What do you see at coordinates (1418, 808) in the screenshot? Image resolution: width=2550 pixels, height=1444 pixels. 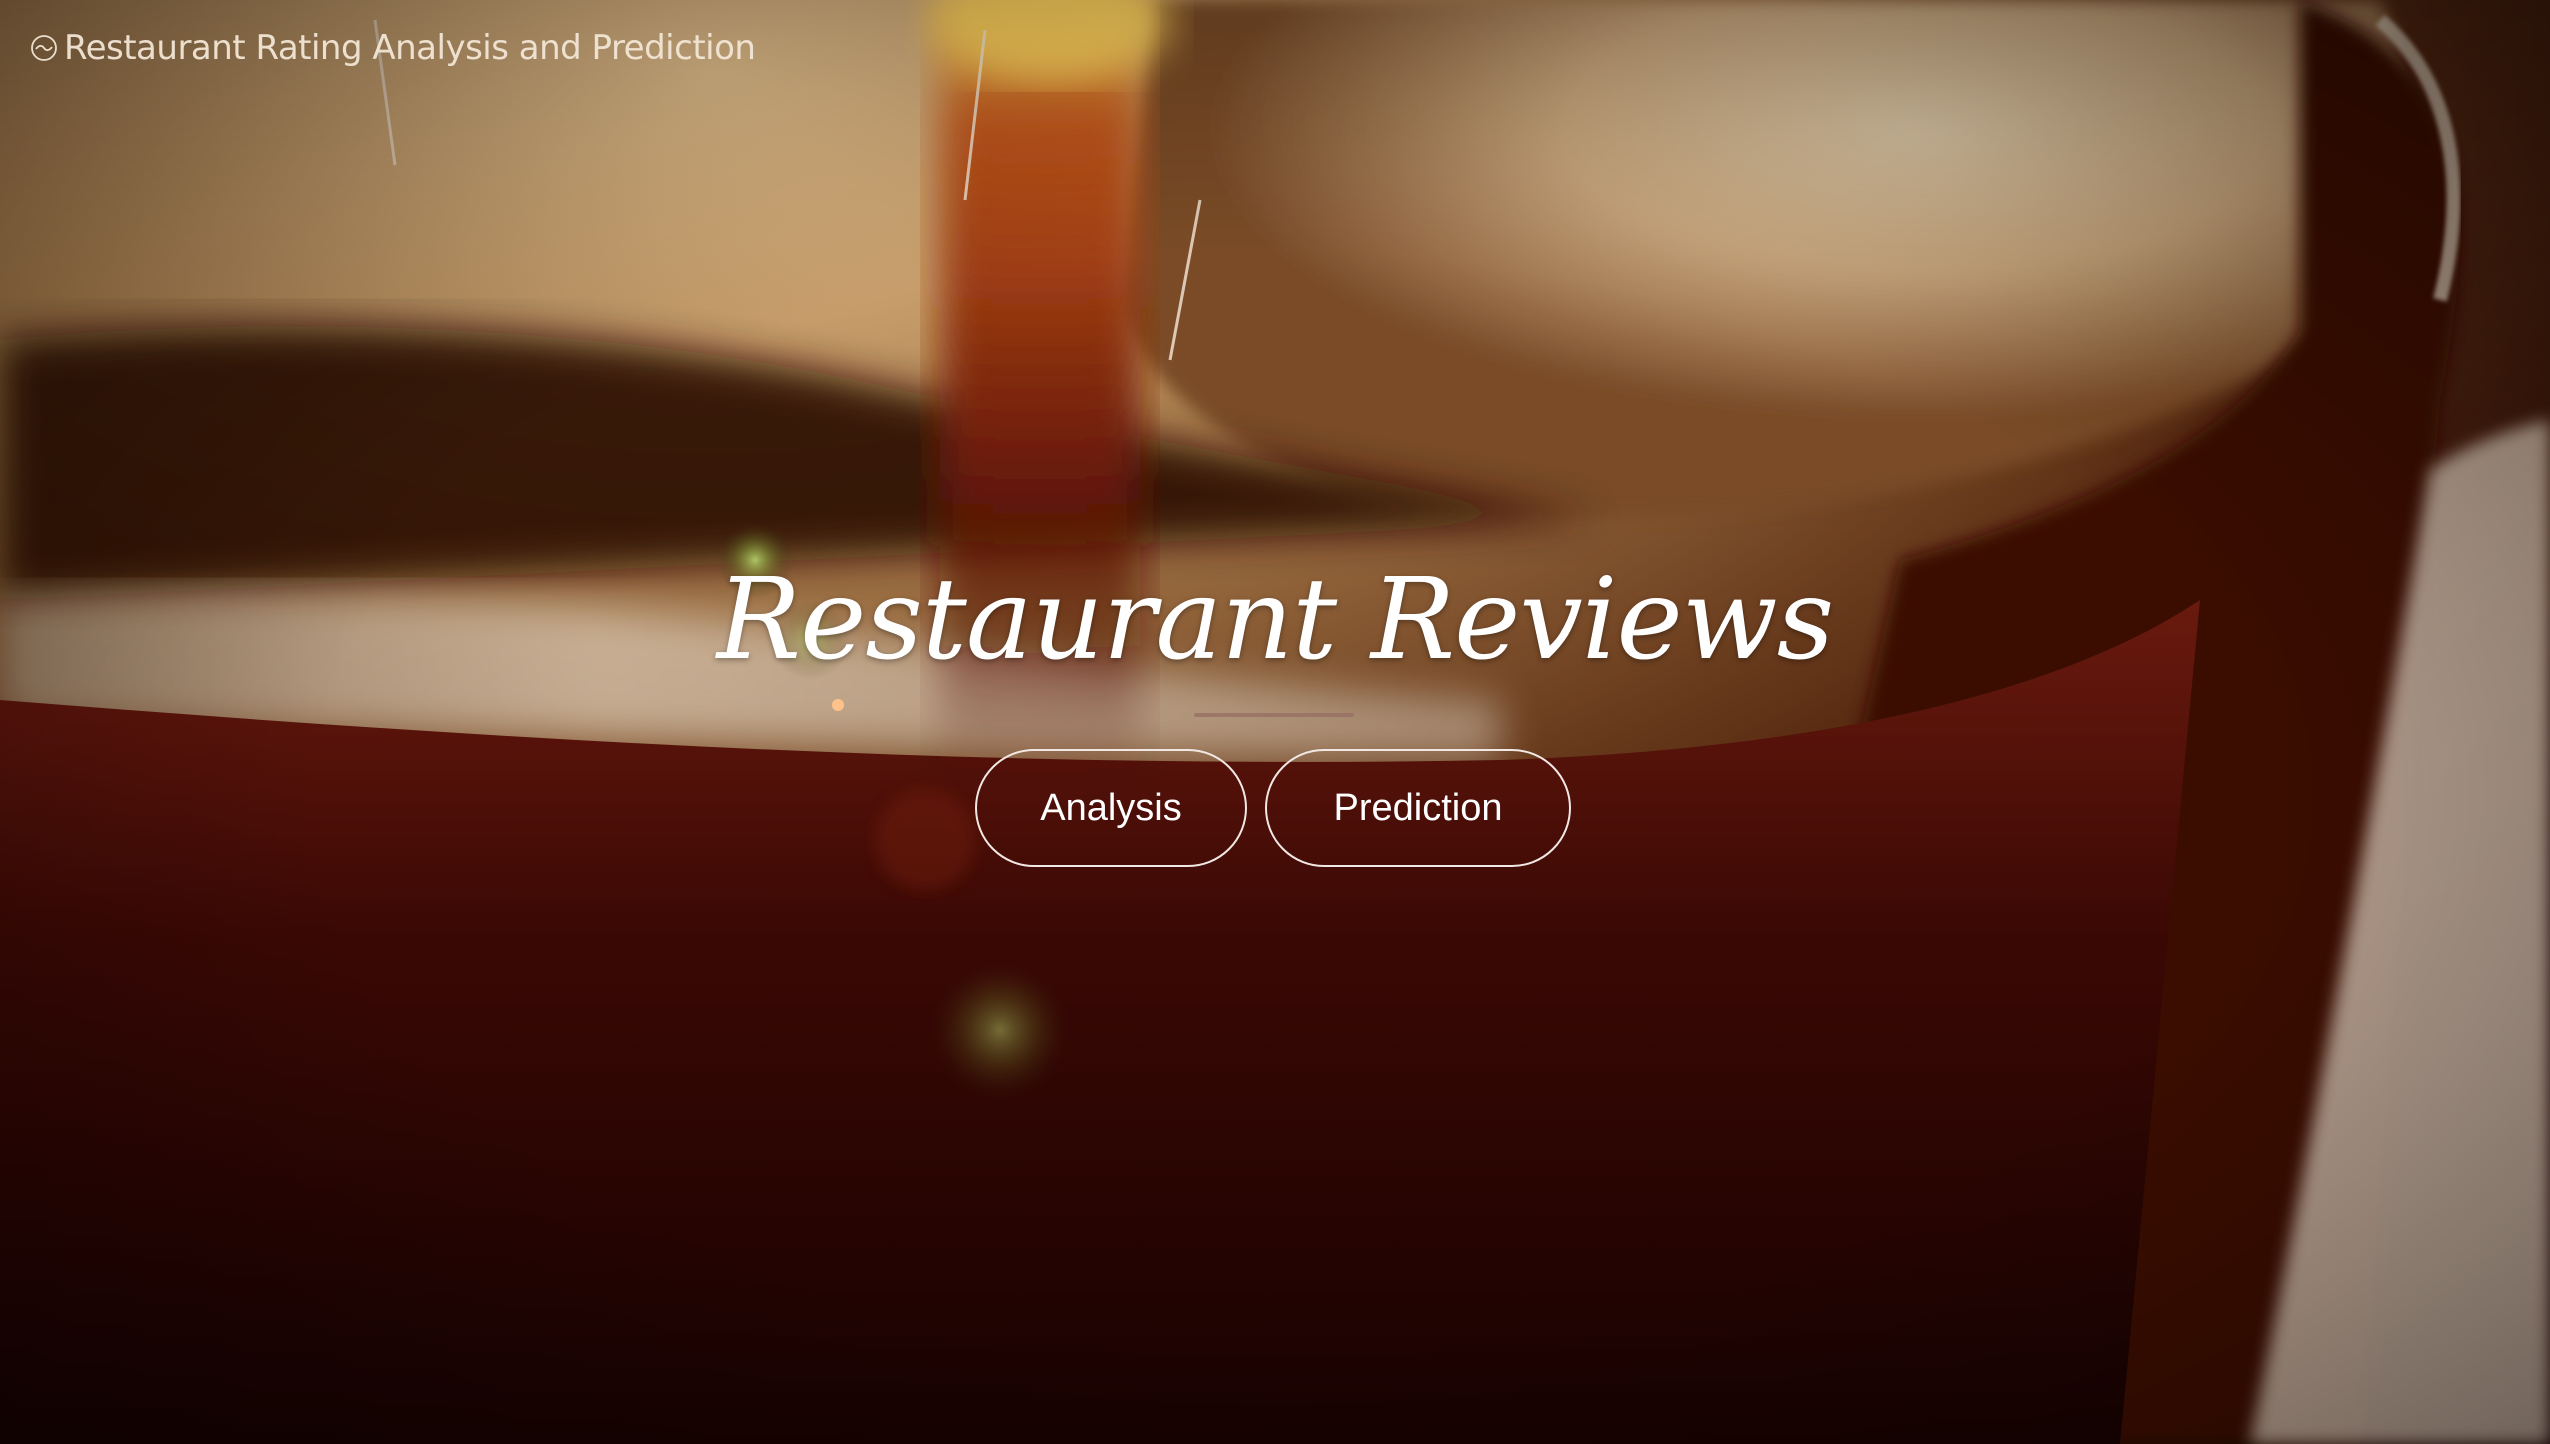 I see `prediction-button: Prediction` at bounding box center [1418, 808].